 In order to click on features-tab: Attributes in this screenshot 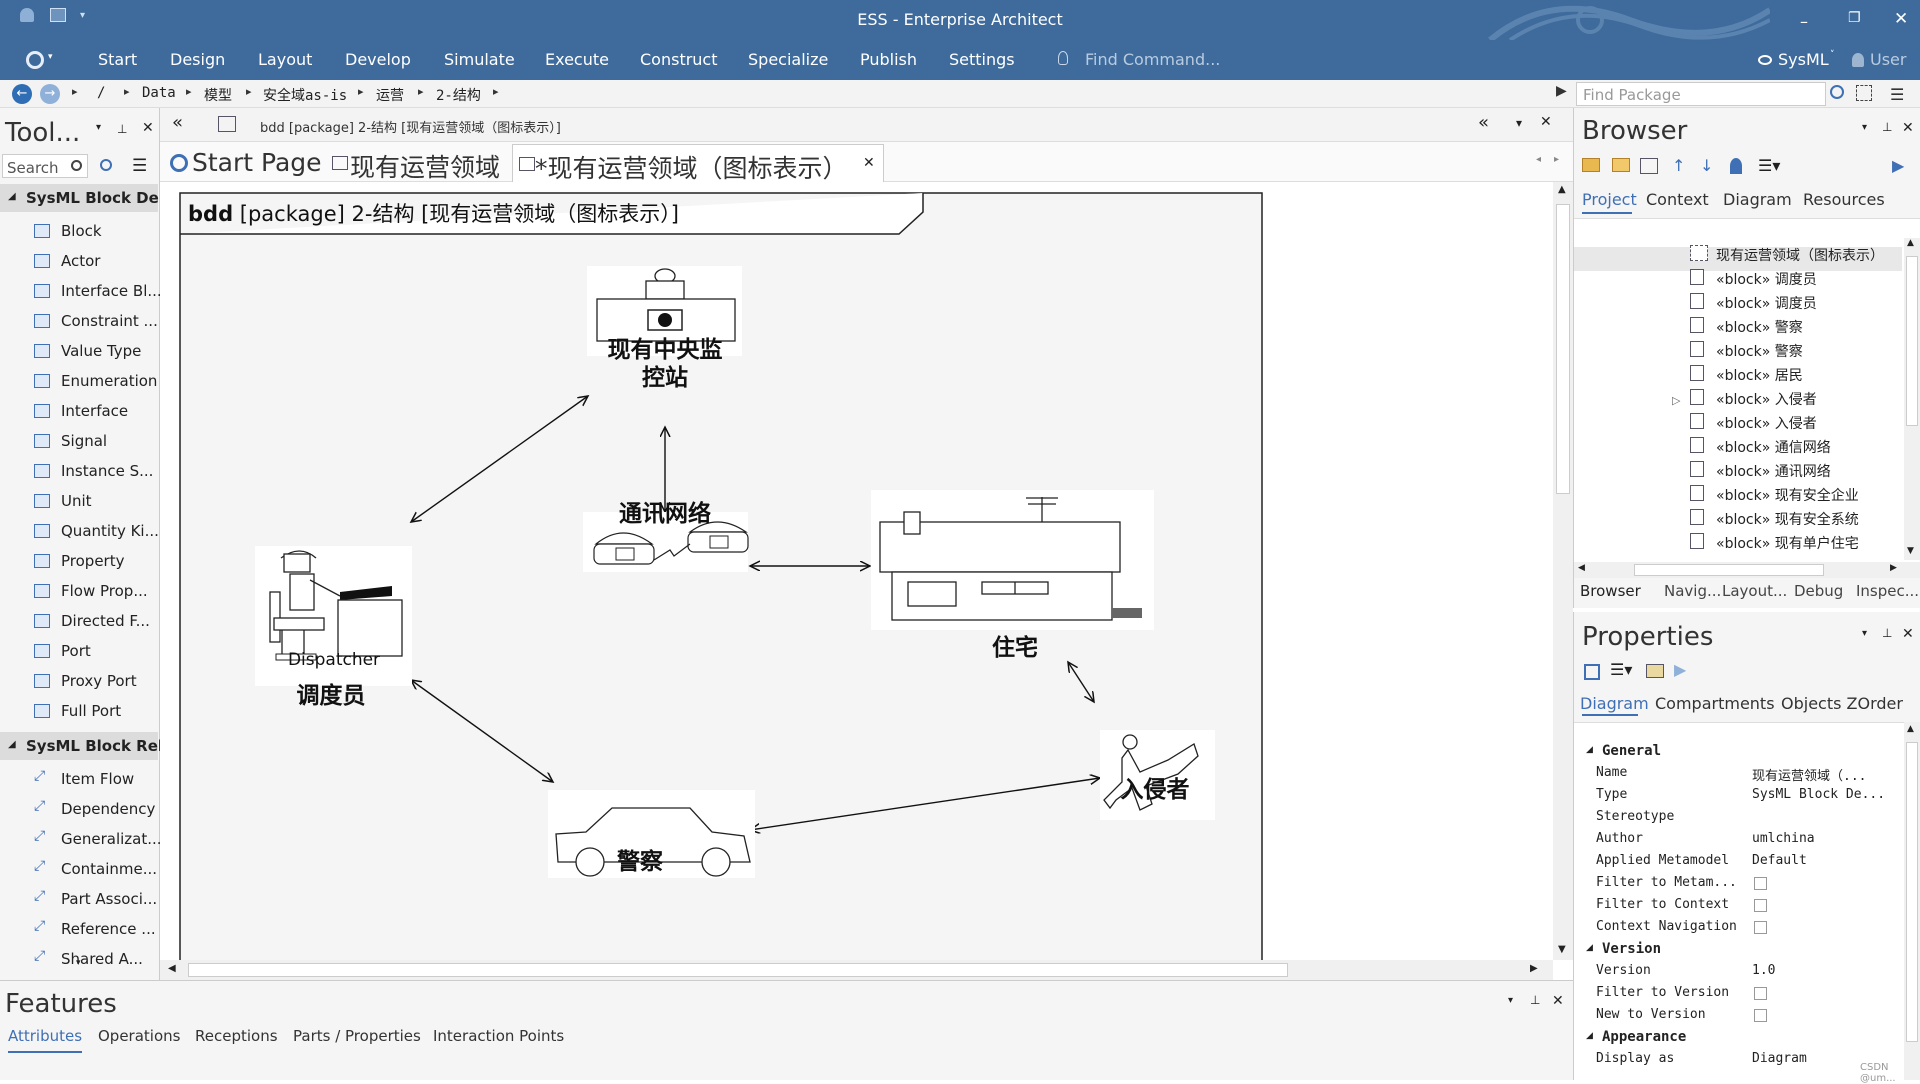, I will do `click(45, 1036)`.